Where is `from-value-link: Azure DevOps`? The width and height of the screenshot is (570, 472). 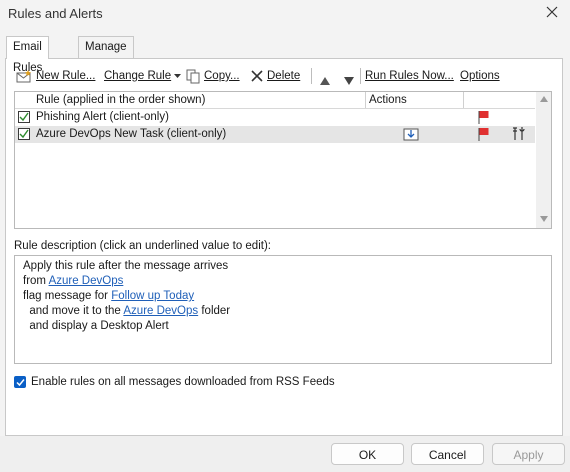 from-value-link: Azure DevOps is located at coordinates (86, 281).